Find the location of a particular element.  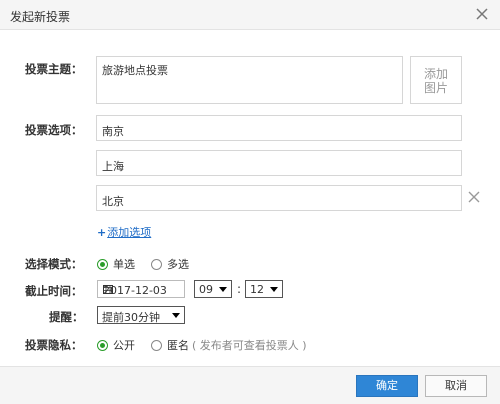

confirm-button: 确定 is located at coordinates (387, 386).